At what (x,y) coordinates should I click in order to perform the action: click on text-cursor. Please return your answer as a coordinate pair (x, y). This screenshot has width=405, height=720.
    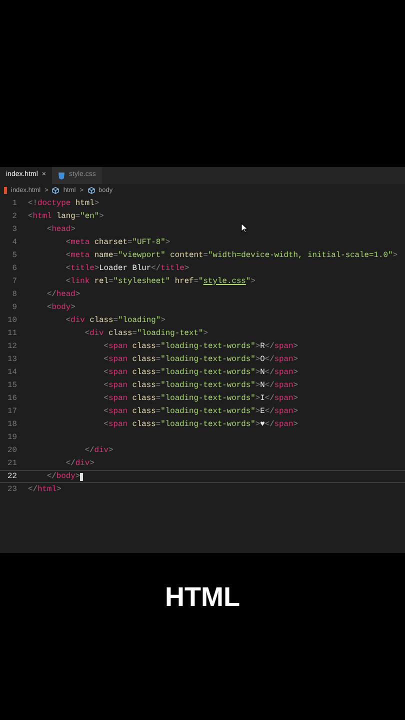
    Looking at the image, I should click on (82, 476).